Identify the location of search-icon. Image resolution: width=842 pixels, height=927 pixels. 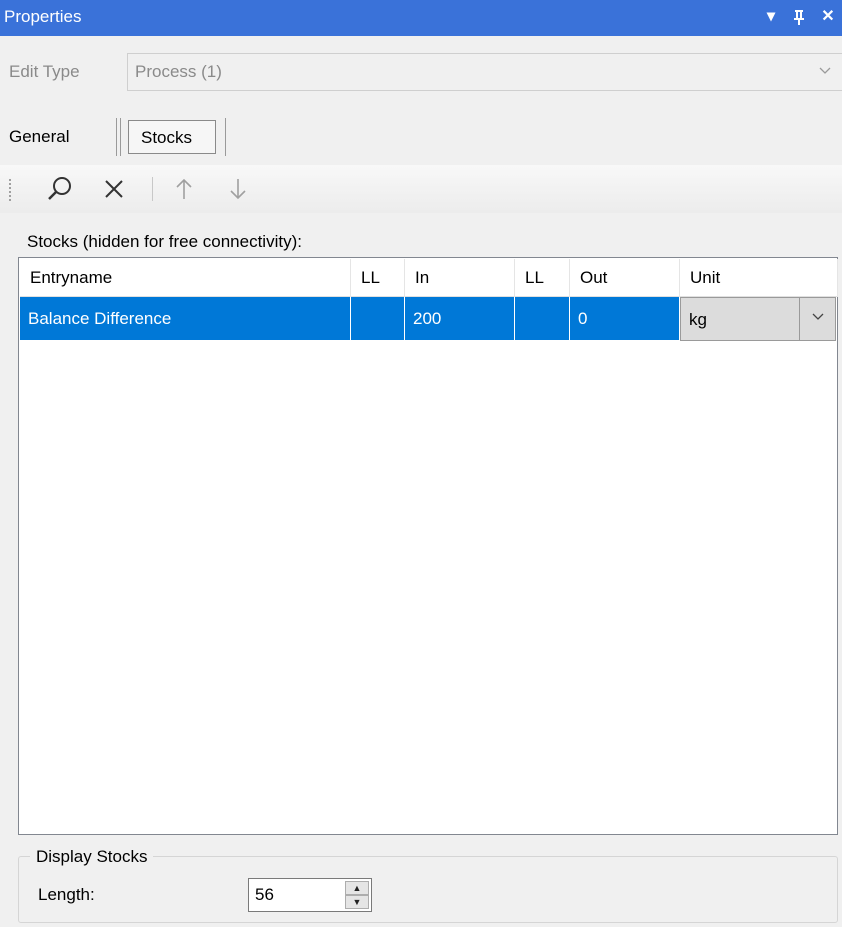
(60, 189).